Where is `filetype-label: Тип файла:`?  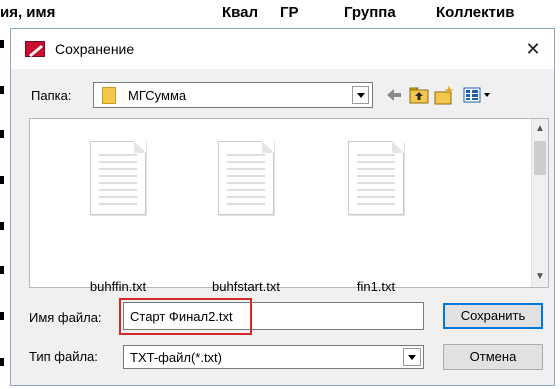 filetype-label: Тип файла: is located at coordinates (63, 356).